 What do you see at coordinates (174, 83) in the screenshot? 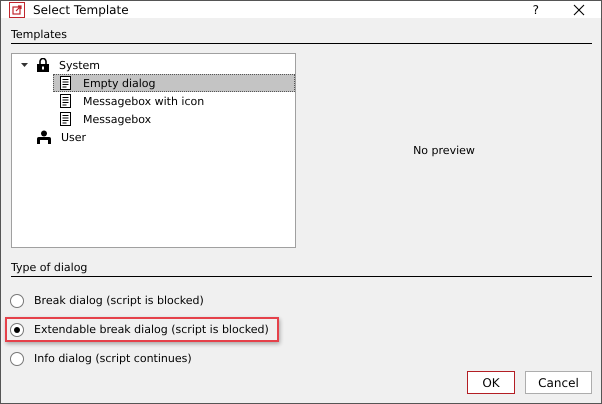
I see `tree-item: Empty dialog` at bounding box center [174, 83].